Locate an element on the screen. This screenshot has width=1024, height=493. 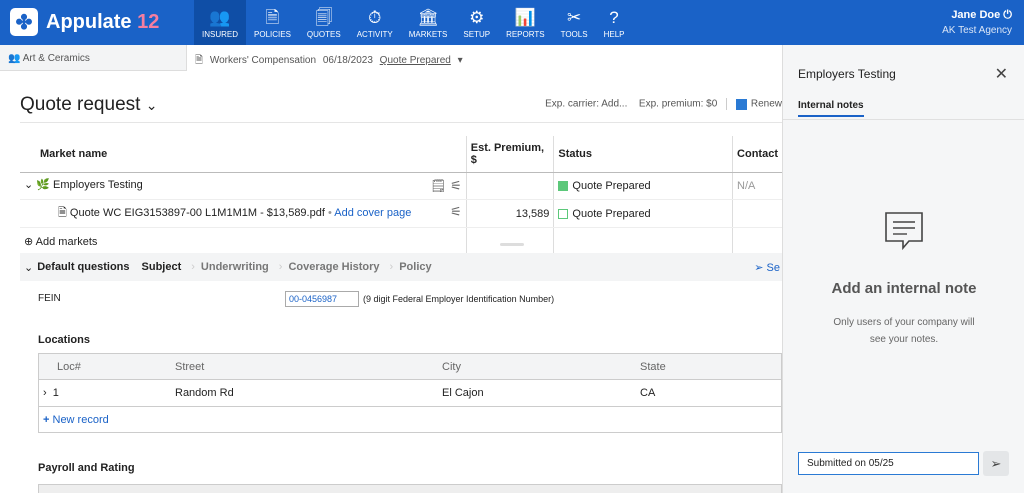
col-city: City is located at coordinates (451, 366).